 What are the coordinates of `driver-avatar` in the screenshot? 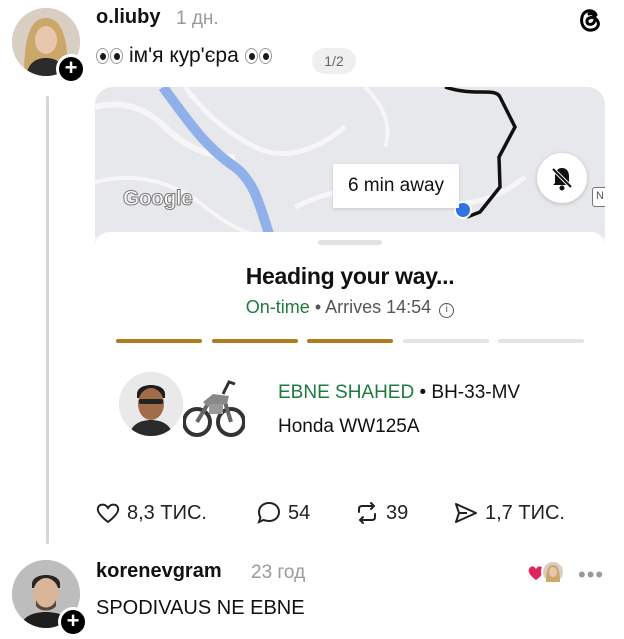 It's located at (151, 404).